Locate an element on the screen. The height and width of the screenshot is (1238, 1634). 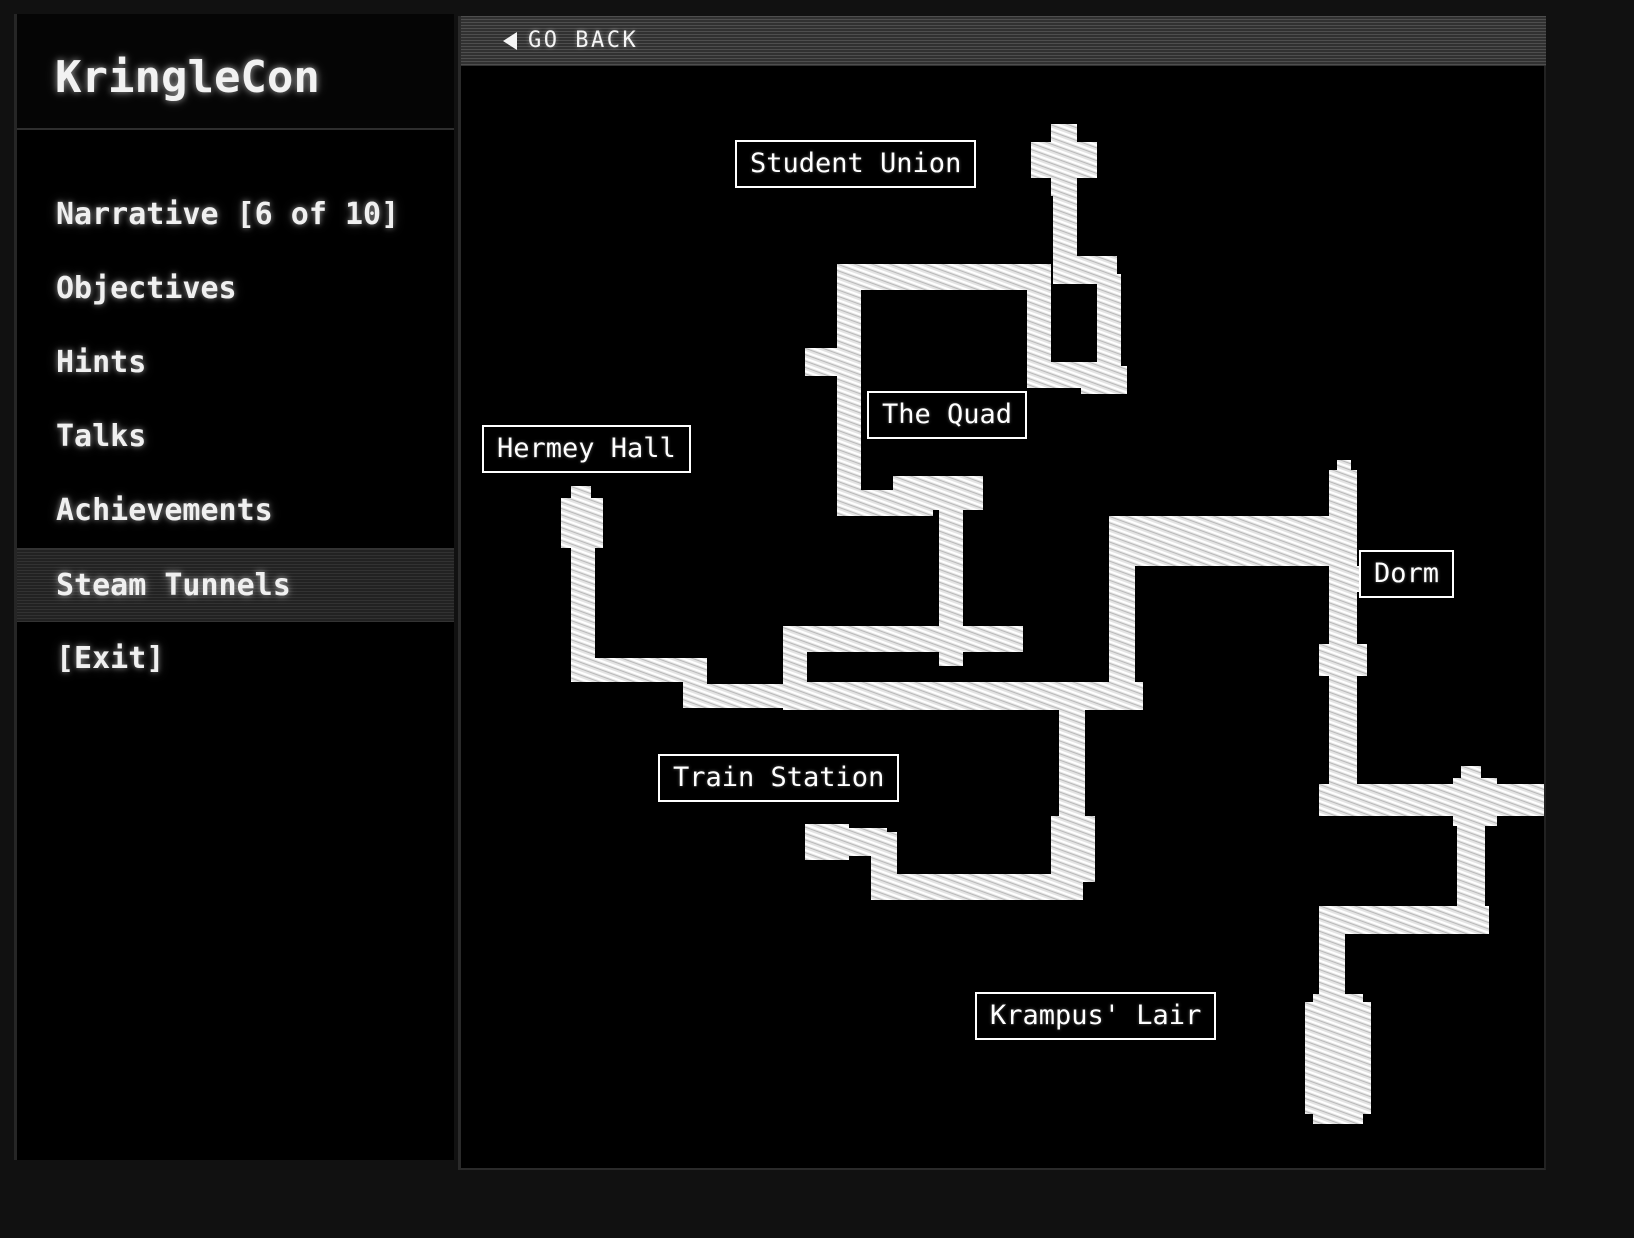
sidebar-item-exit: [Exit] is located at coordinates (235, 659).